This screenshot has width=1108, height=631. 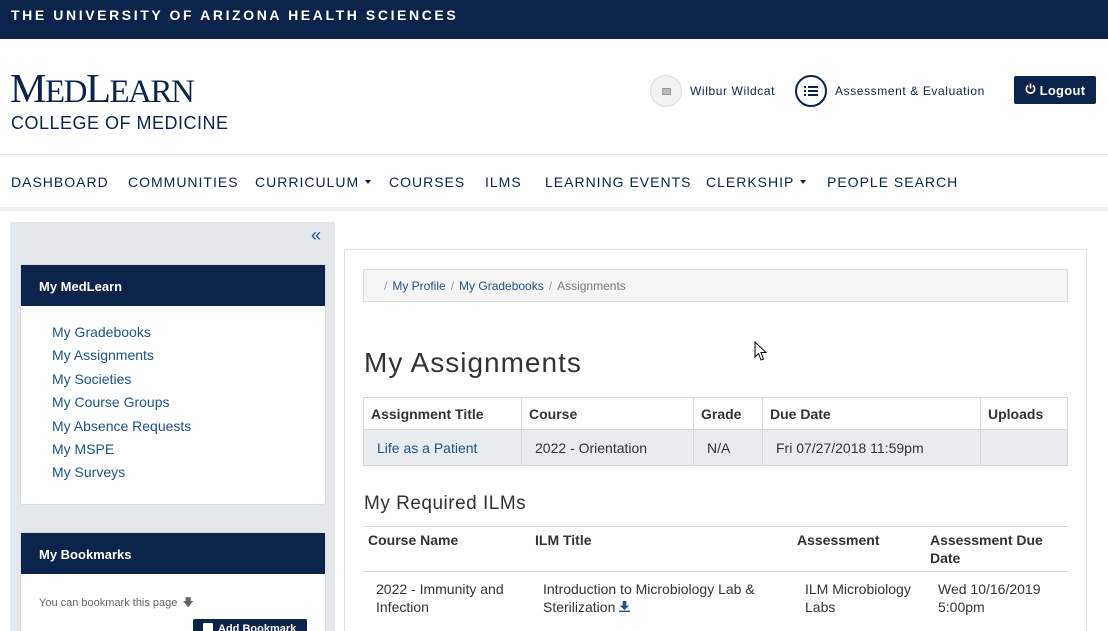 What do you see at coordinates (591, 286) in the screenshot?
I see `breadcrumb-current: Assignments` at bounding box center [591, 286].